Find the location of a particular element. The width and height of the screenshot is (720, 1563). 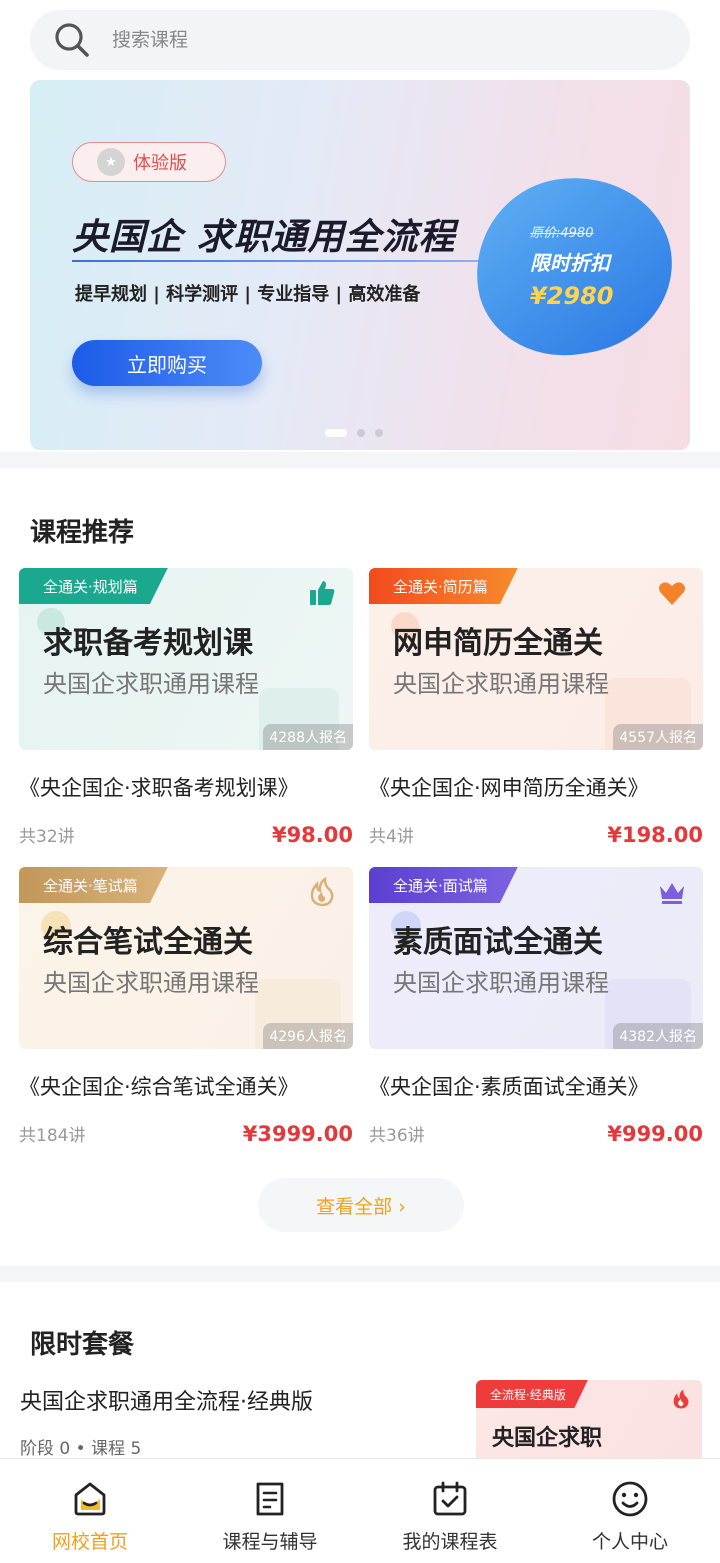

course-thumbnail: 全通关·面试篇 素质面试全通关 央国企求职通用课程 4382人报名 is located at coordinates (536, 958).